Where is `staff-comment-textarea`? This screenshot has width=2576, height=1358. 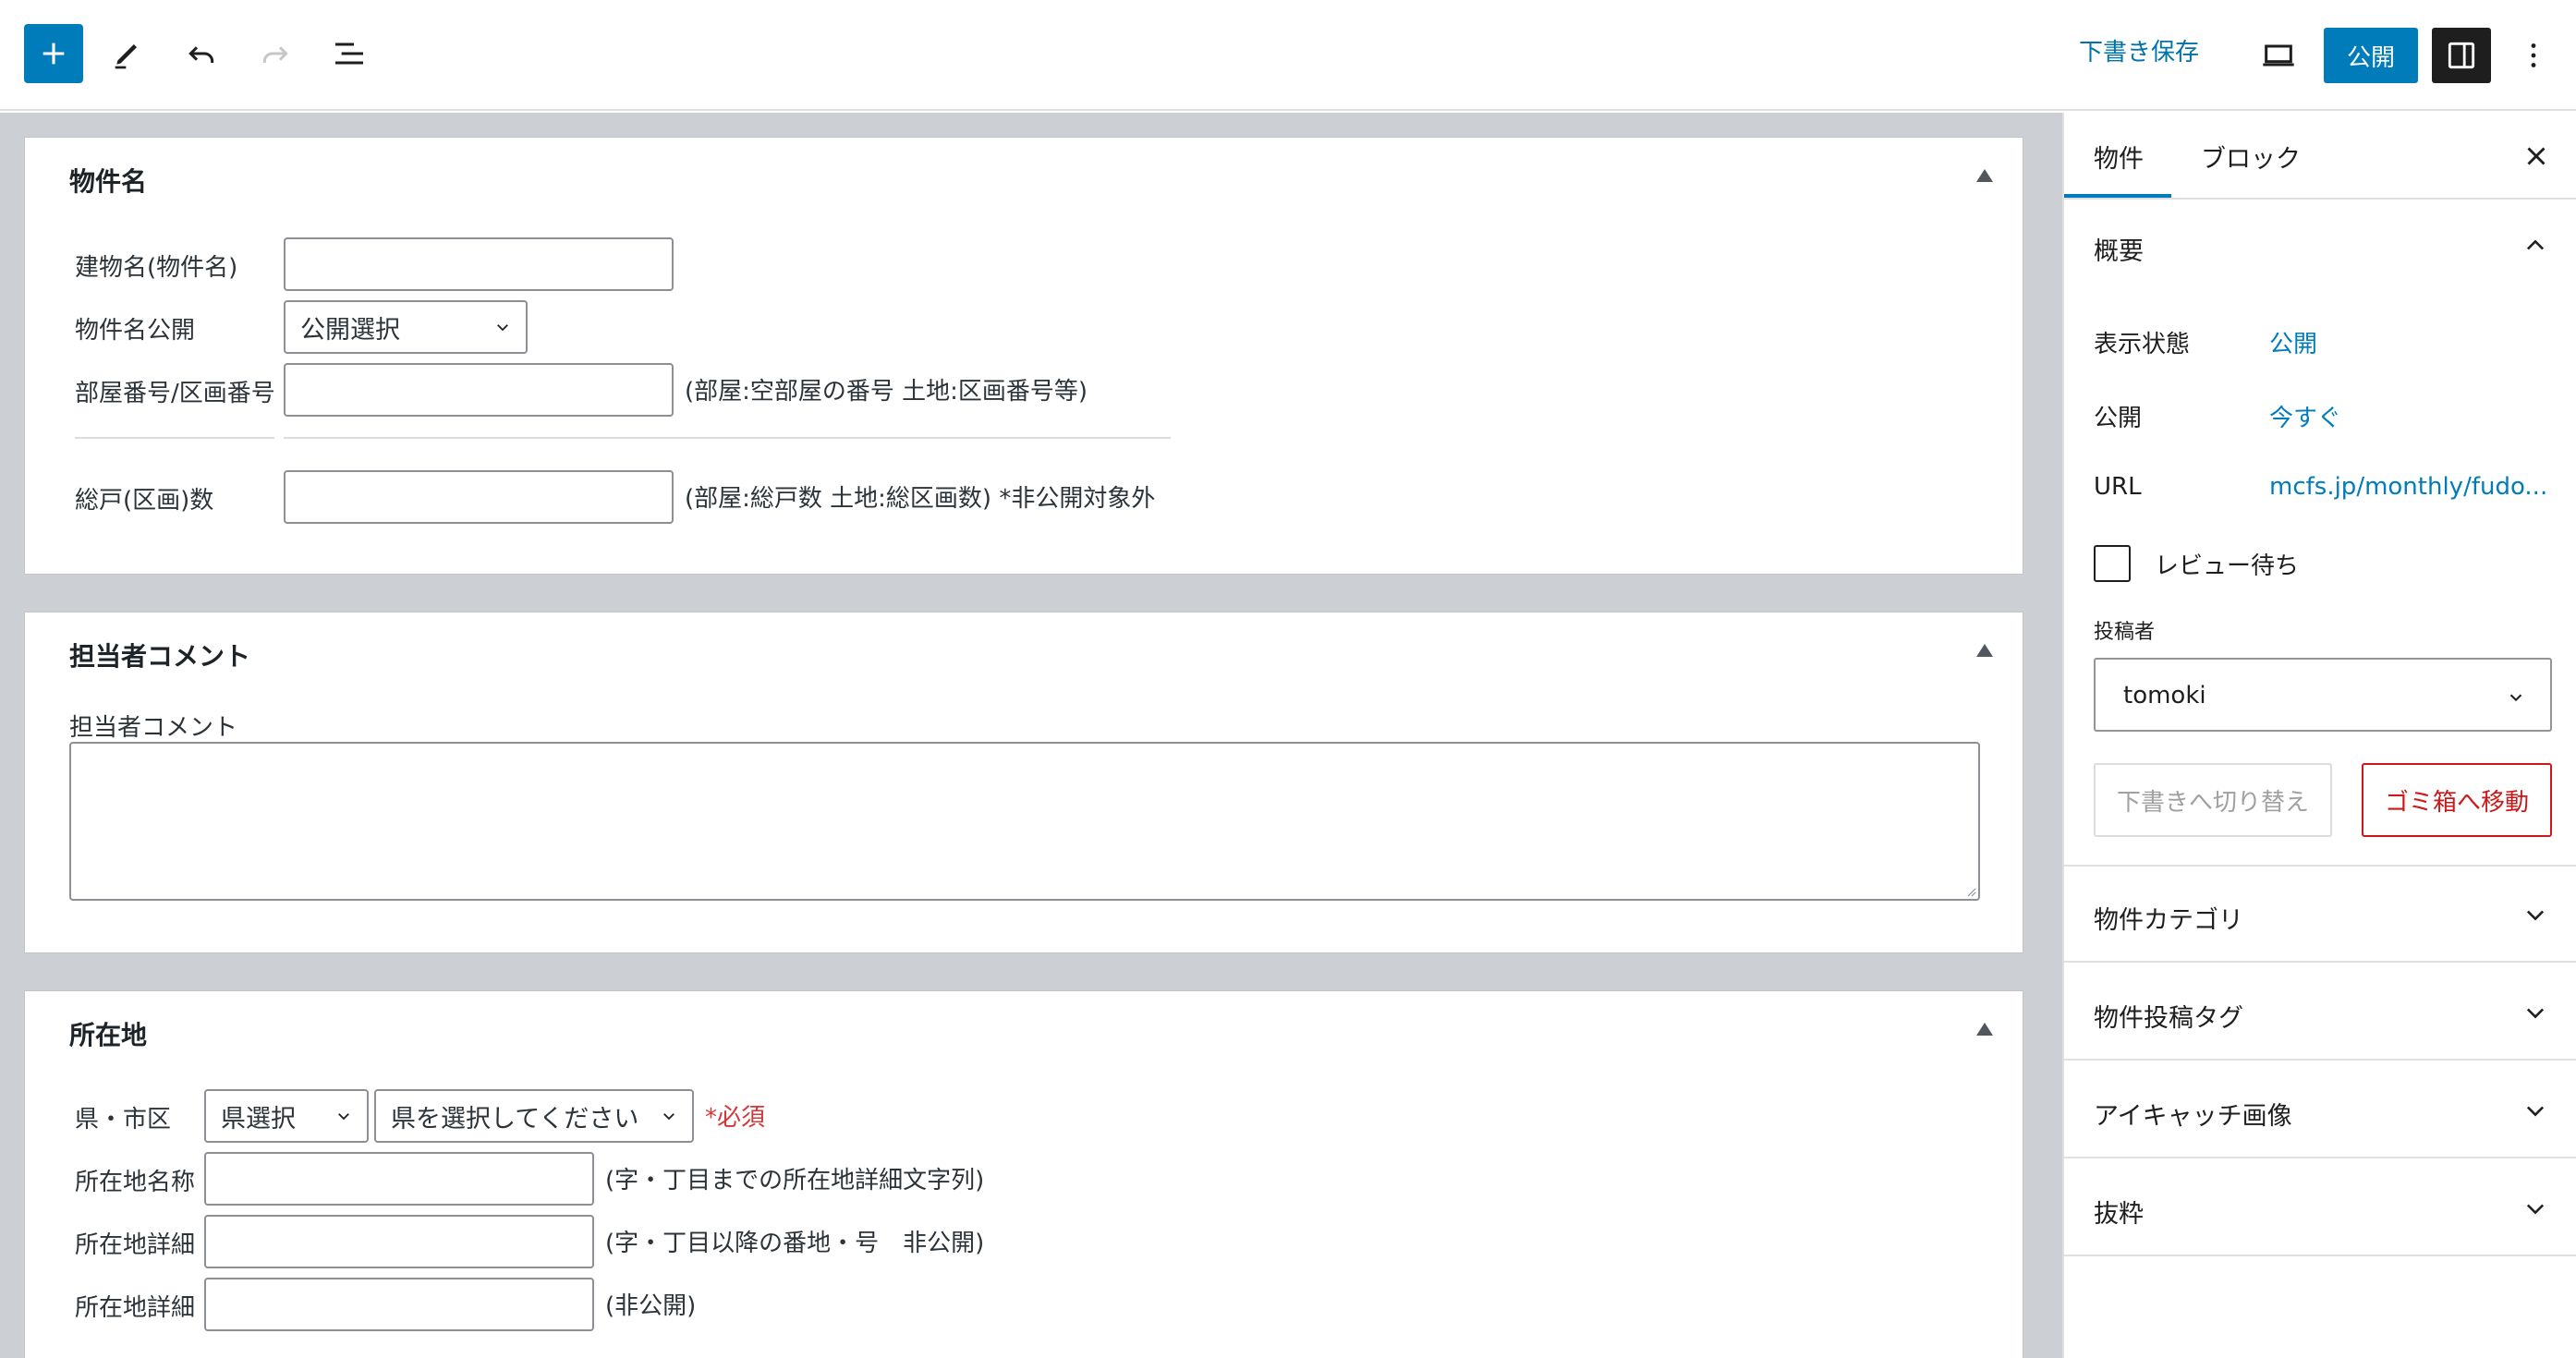
staff-comment-textarea is located at coordinates (1024, 821).